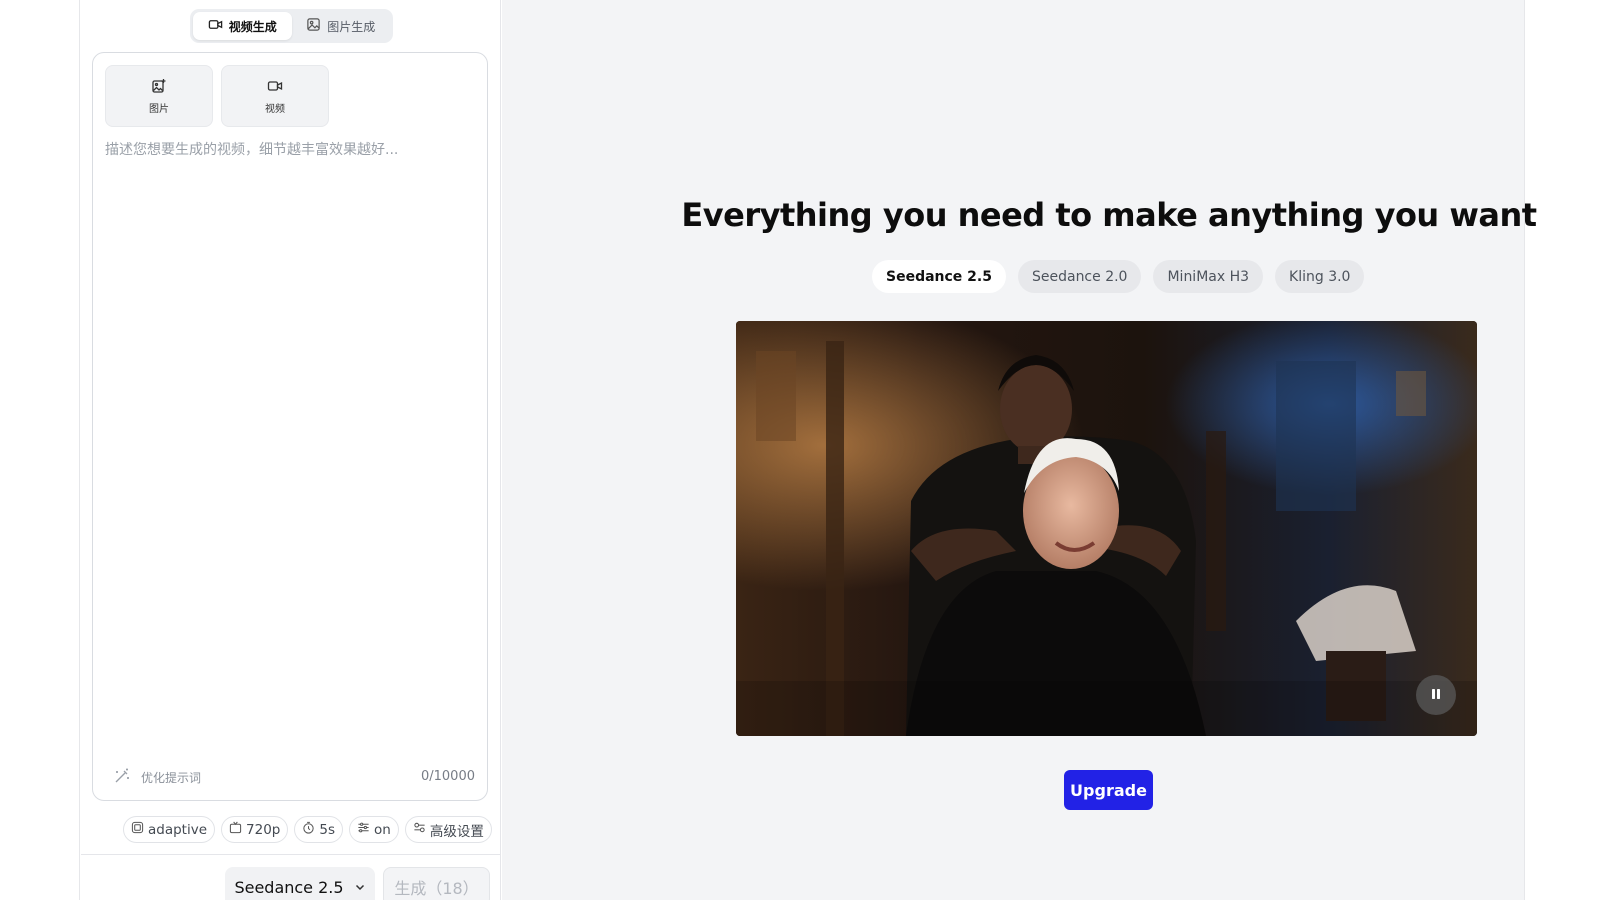 Image resolution: width=1600 pixels, height=900 pixels. What do you see at coordinates (351, 26) in the screenshot?
I see `tab-image-generation-label: 图片生成` at bounding box center [351, 26].